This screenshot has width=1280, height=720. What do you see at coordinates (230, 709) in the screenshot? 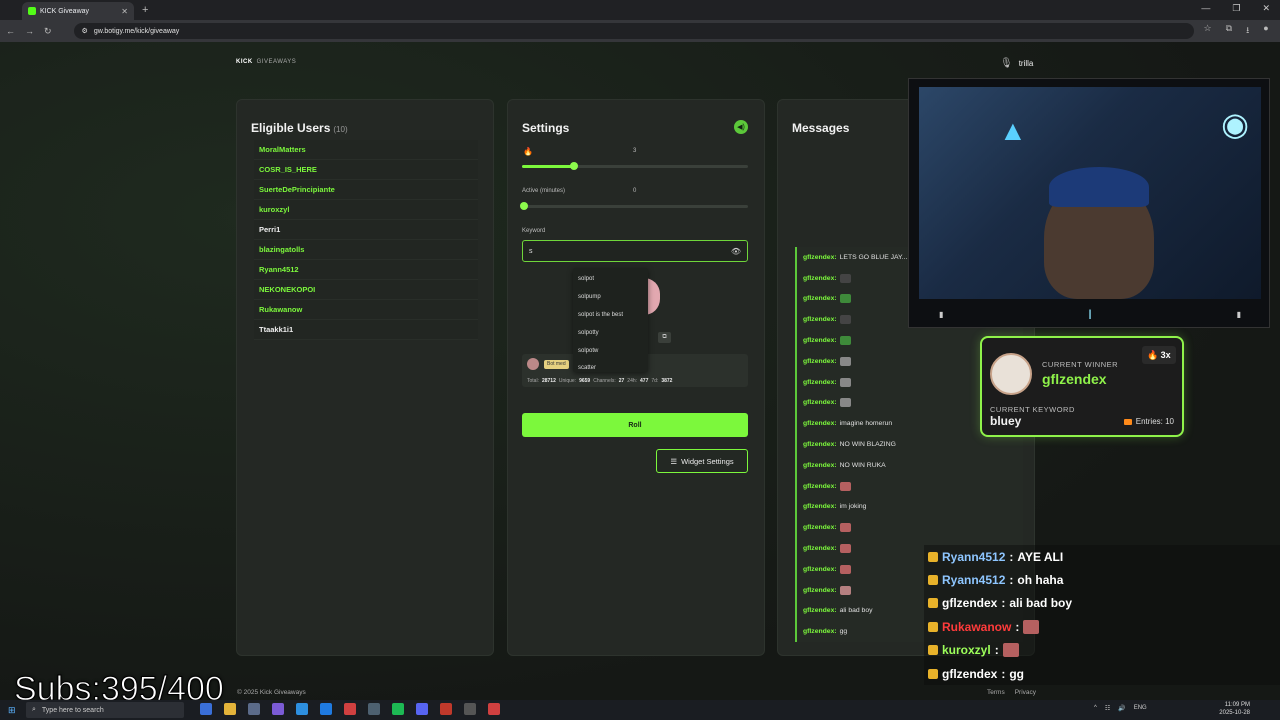
I see `file-explorer-icon` at bounding box center [230, 709].